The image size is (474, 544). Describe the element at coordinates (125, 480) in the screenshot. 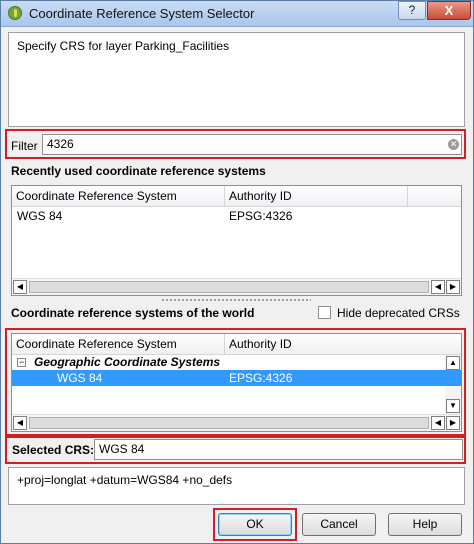

I see `proj-string-text: +proj=longlat +datum=WGS84 +no_defs` at that location.